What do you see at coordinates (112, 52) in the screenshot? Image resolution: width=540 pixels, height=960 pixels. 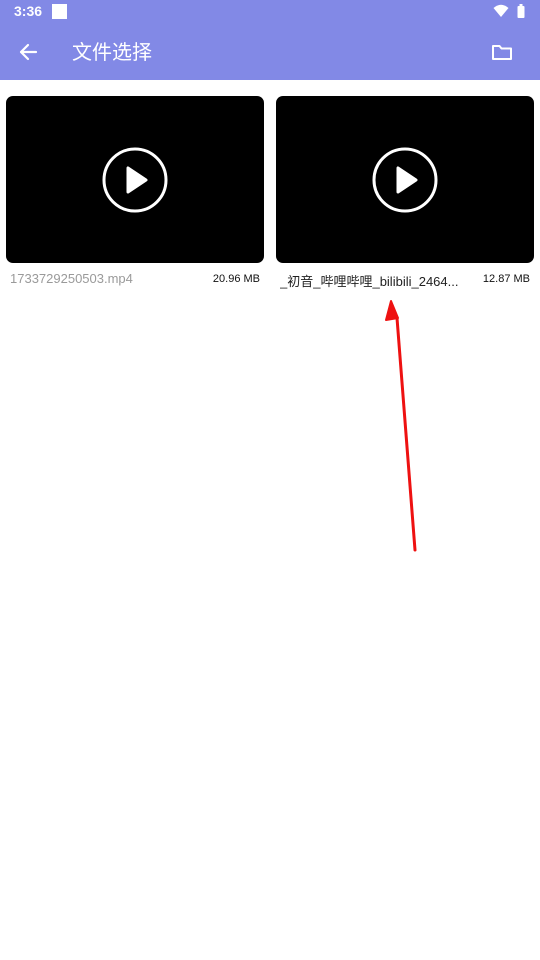 I see `page-title: 文件选择` at bounding box center [112, 52].